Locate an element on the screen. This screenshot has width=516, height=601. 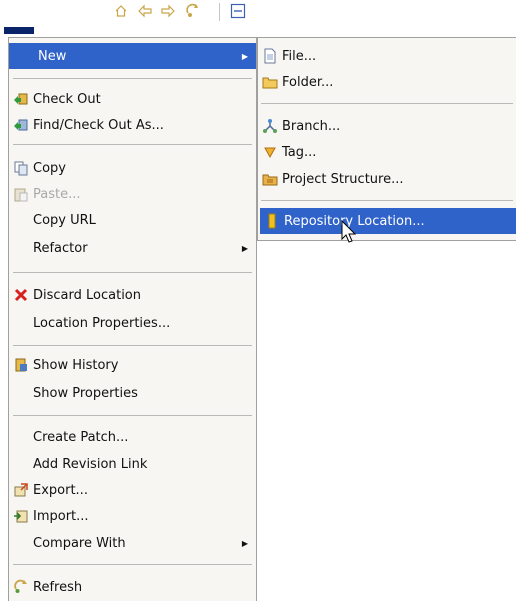
repository-location-icon is located at coordinates (272, 221).